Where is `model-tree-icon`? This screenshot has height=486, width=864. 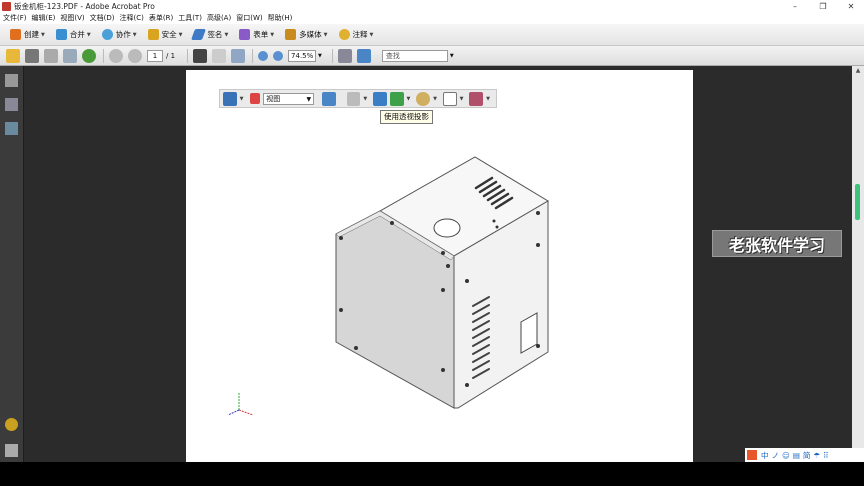 model-tree-icon is located at coordinates (329, 98).